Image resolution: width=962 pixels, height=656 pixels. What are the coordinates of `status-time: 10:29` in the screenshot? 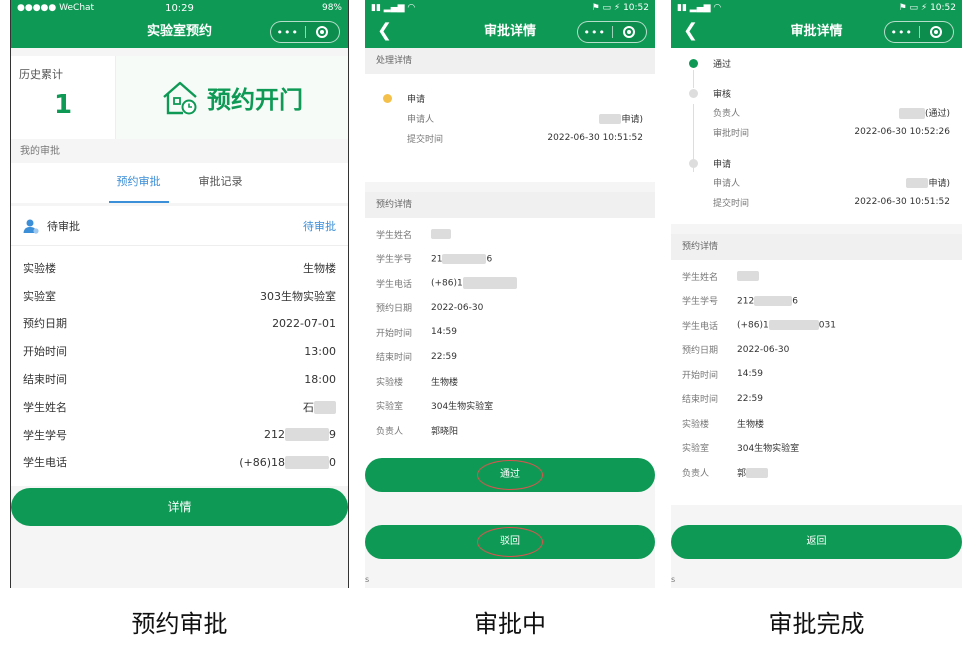 It's located at (179, 8).